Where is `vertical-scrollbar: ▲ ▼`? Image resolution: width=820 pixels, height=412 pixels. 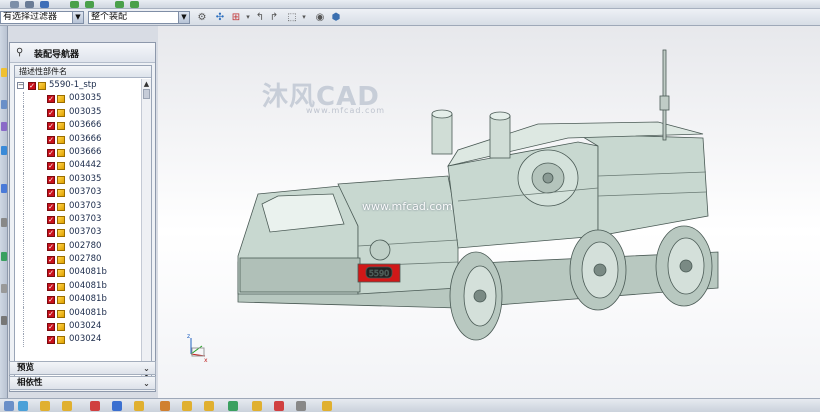 vertical-scrollbar: ▲ ▼ is located at coordinates (146, 229).